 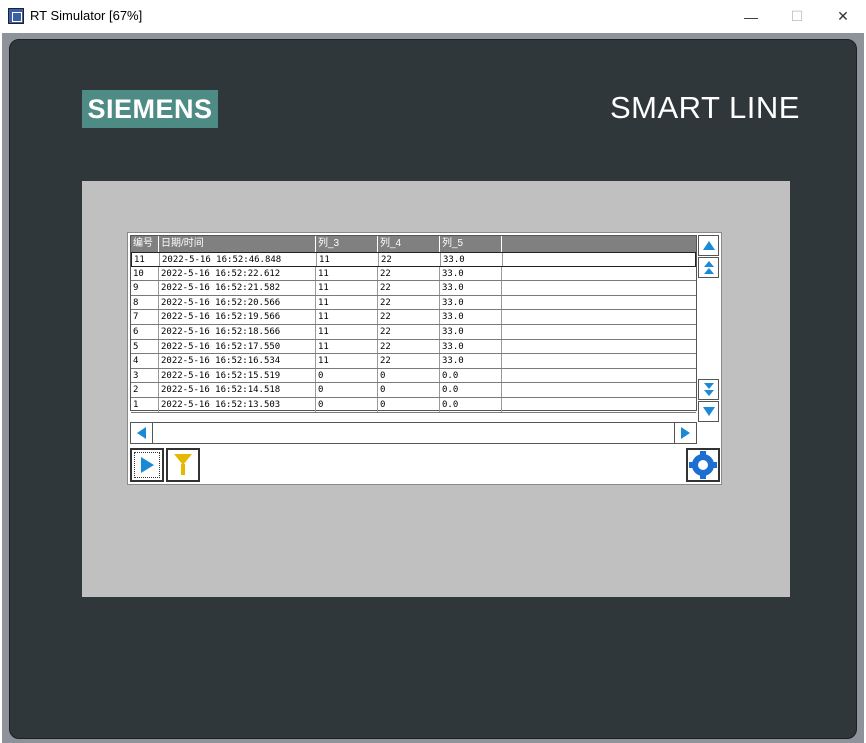 I want to click on cell-datetime: 2022-5-16 16:52:14.518, so click(x=237, y=390).